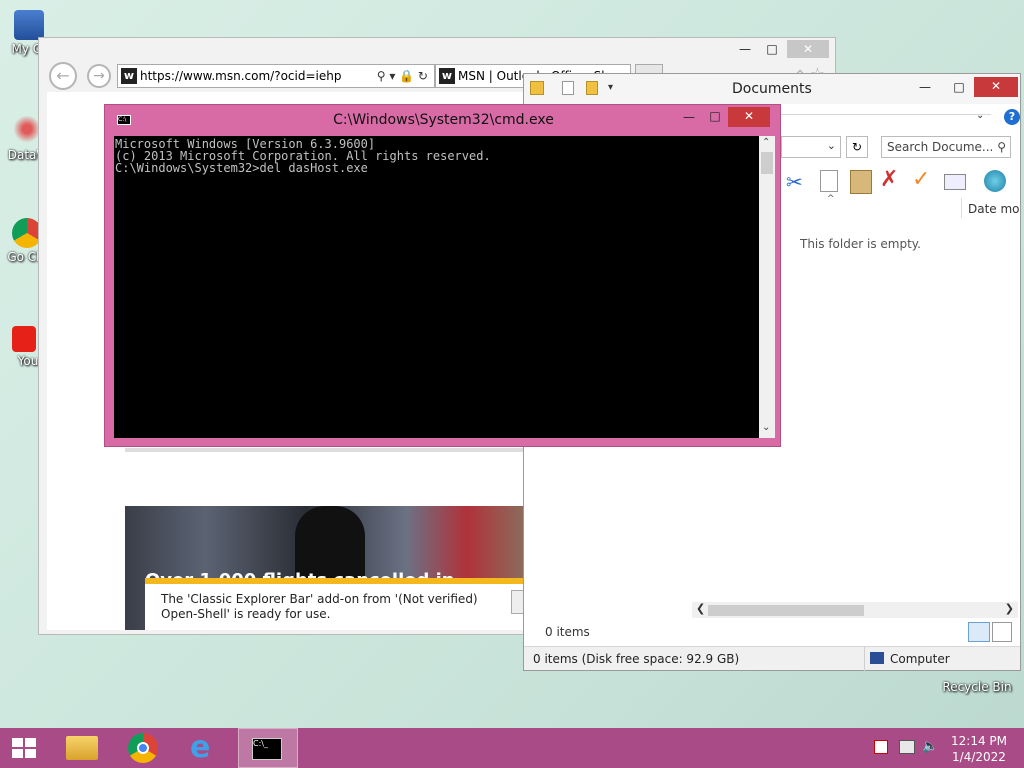 The width and height of the screenshot is (1024, 768). I want to click on taskbar-chrome, so click(144, 748).